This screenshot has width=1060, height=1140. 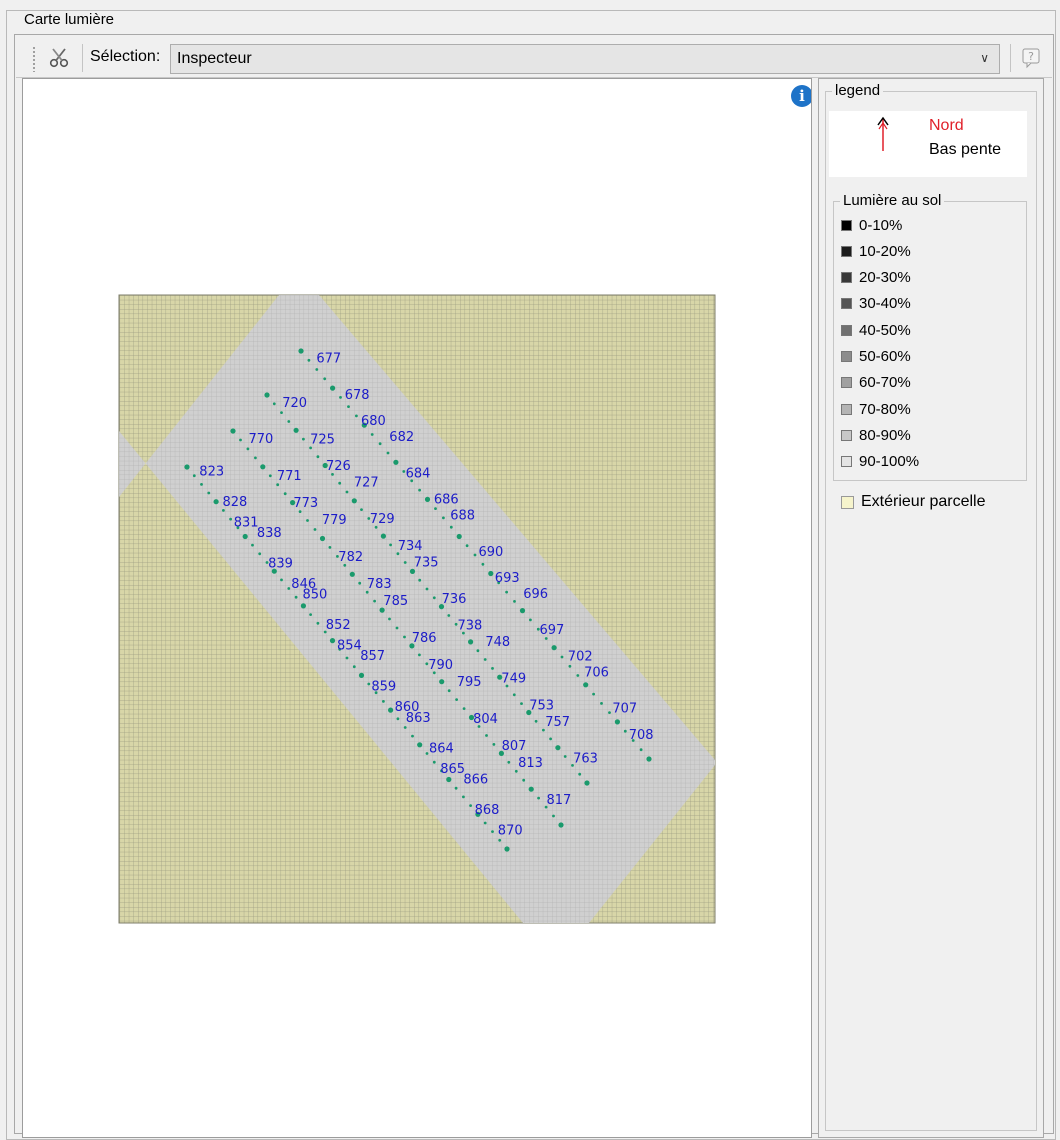 What do you see at coordinates (125, 56) in the screenshot?
I see `selection-label: Sélection:` at bounding box center [125, 56].